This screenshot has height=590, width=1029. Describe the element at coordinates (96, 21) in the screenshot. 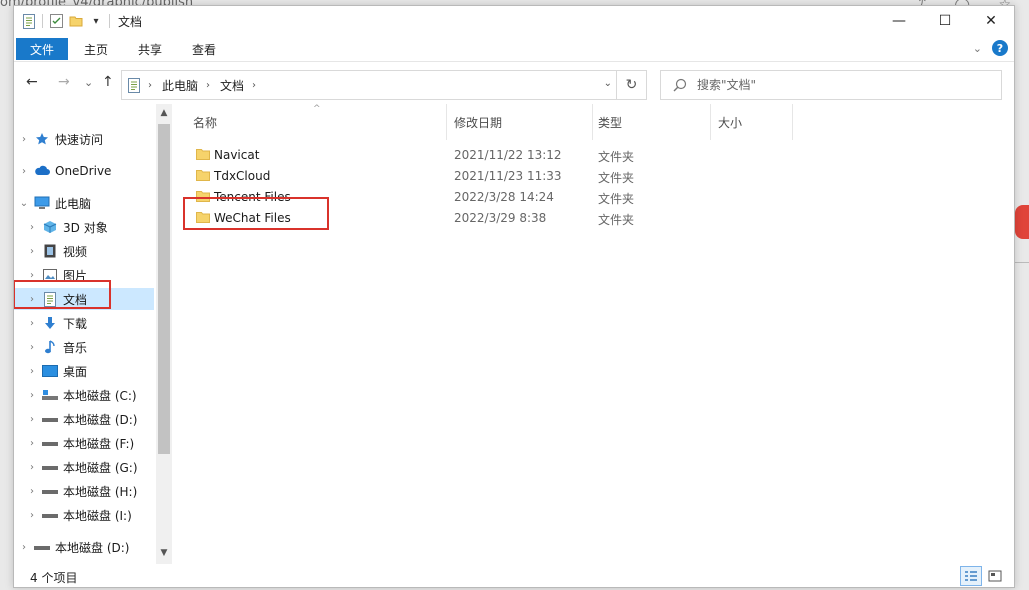

I see `customize-qat-icon: ▾` at that location.